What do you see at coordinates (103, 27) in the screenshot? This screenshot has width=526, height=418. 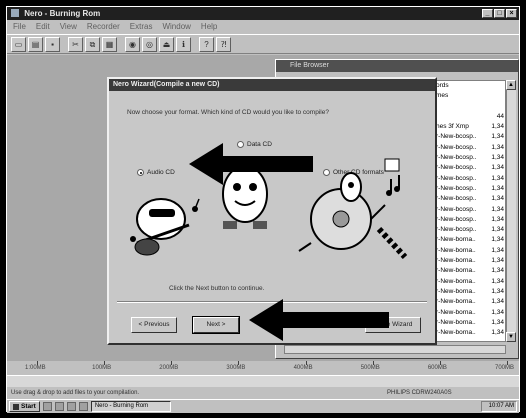 I see `menu-recorder: Recorder` at bounding box center [103, 27].